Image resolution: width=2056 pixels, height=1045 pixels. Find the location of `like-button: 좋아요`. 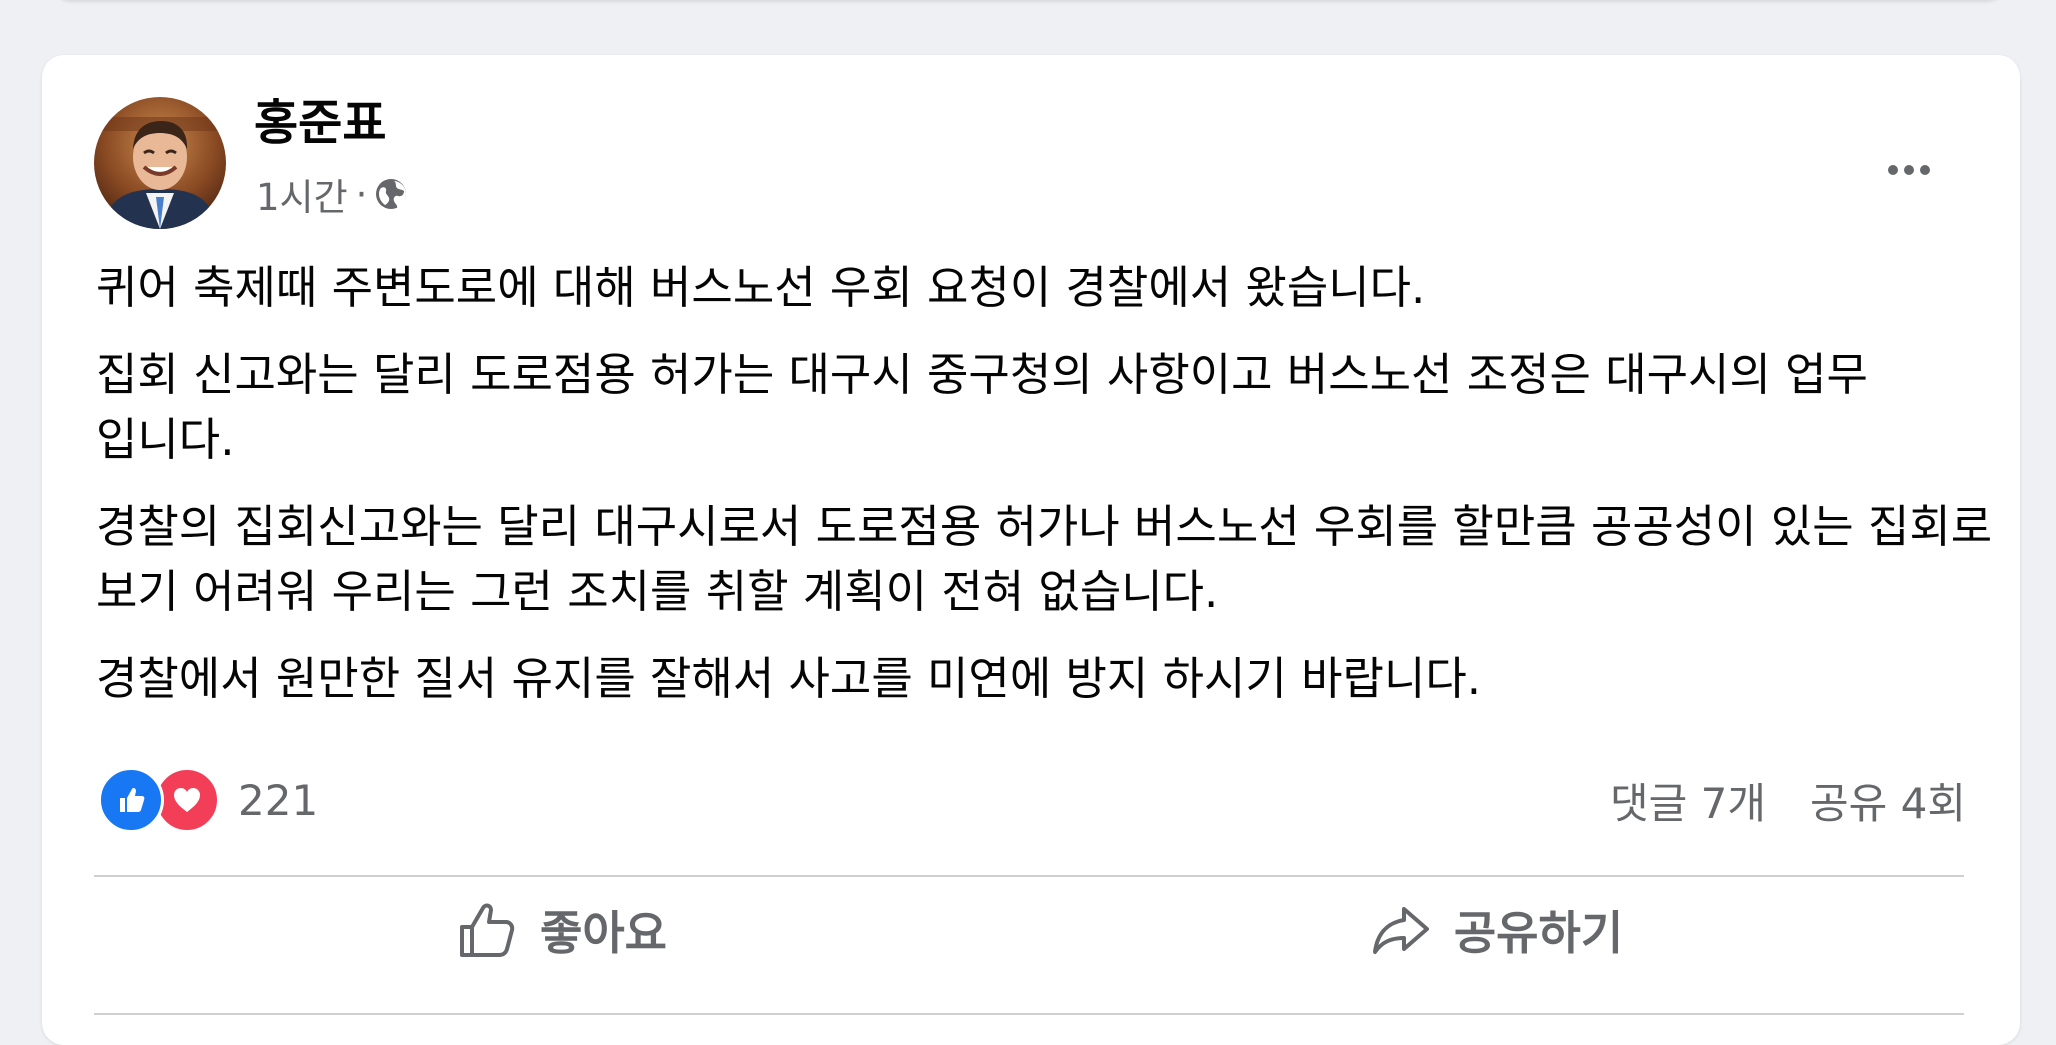

like-button: 좋아요 is located at coordinates (561, 930).